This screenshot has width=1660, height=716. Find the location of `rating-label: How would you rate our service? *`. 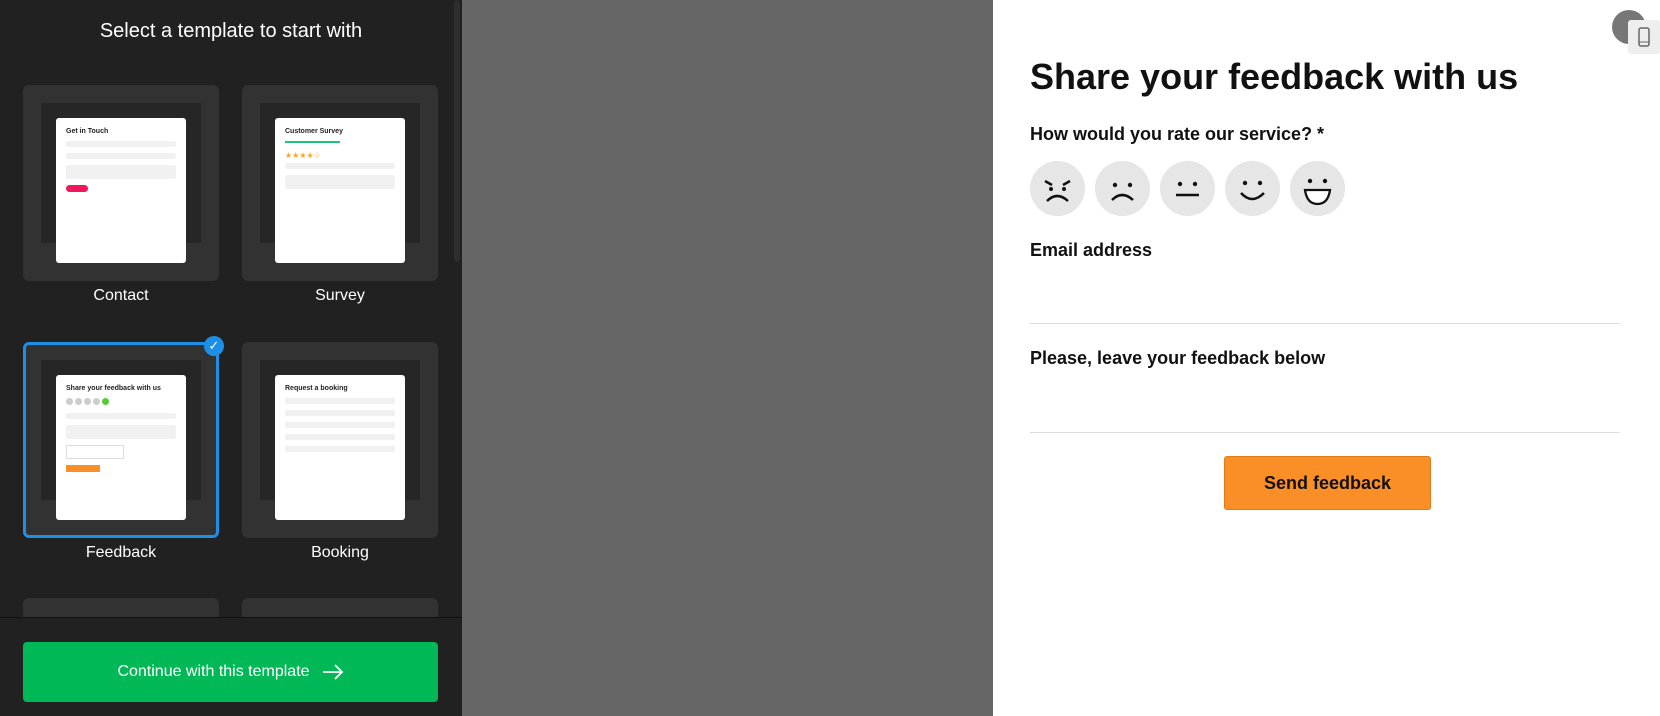

rating-label: How would you rate our service? * is located at coordinates (1177, 134).